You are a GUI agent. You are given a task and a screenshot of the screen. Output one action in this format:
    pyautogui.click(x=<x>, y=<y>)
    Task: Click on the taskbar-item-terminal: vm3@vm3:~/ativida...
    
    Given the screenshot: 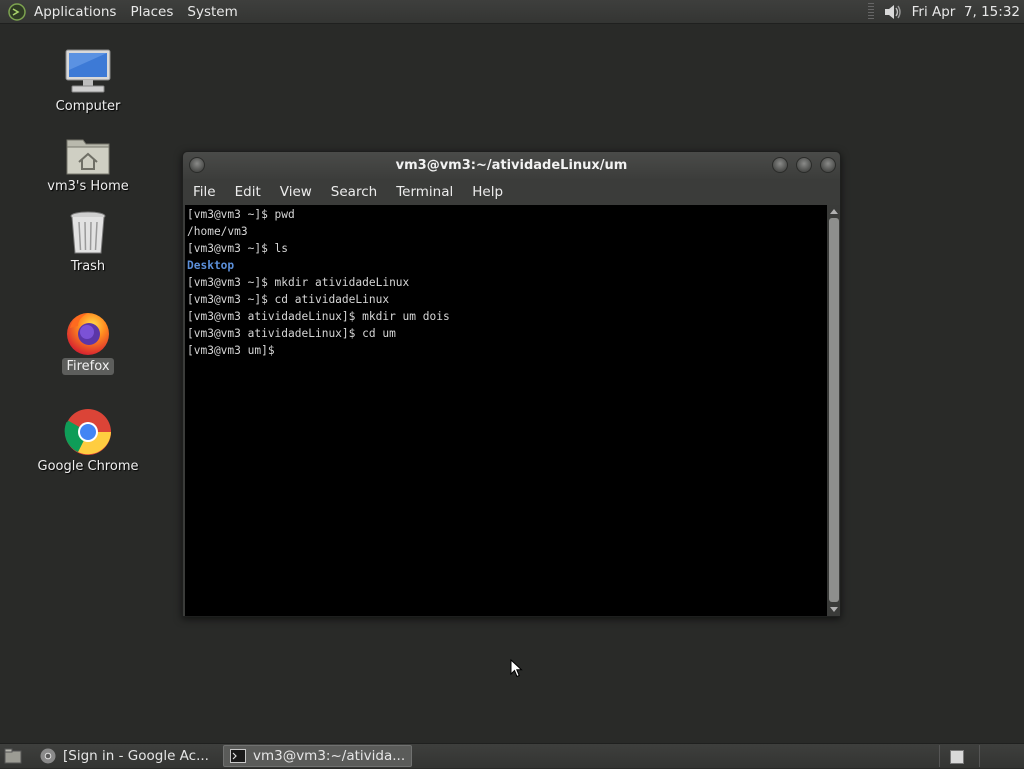 What is the action you would take?
    pyautogui.click(x=317, y=756)
    